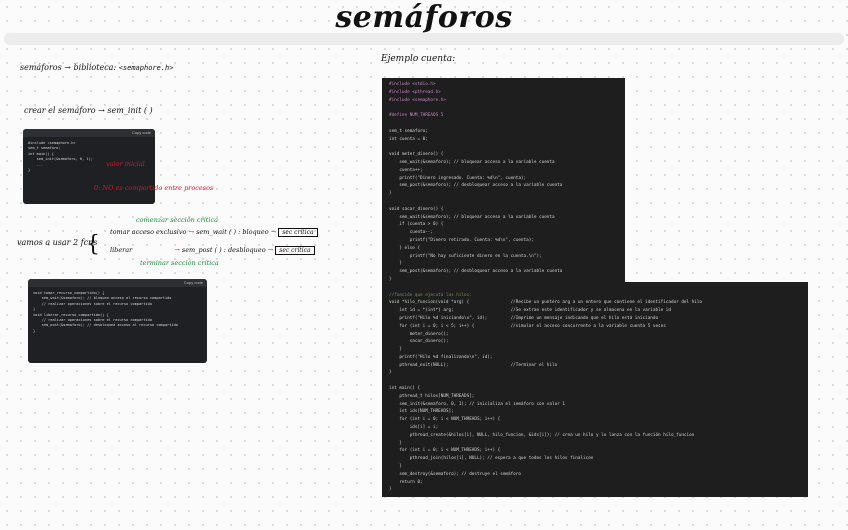 The height and width of the screenshot is (530, 848). What do you see at coordinates (411, 233) in the screenshot?
I see `code-line: cuenta--;` at bounding box center [411, 233].